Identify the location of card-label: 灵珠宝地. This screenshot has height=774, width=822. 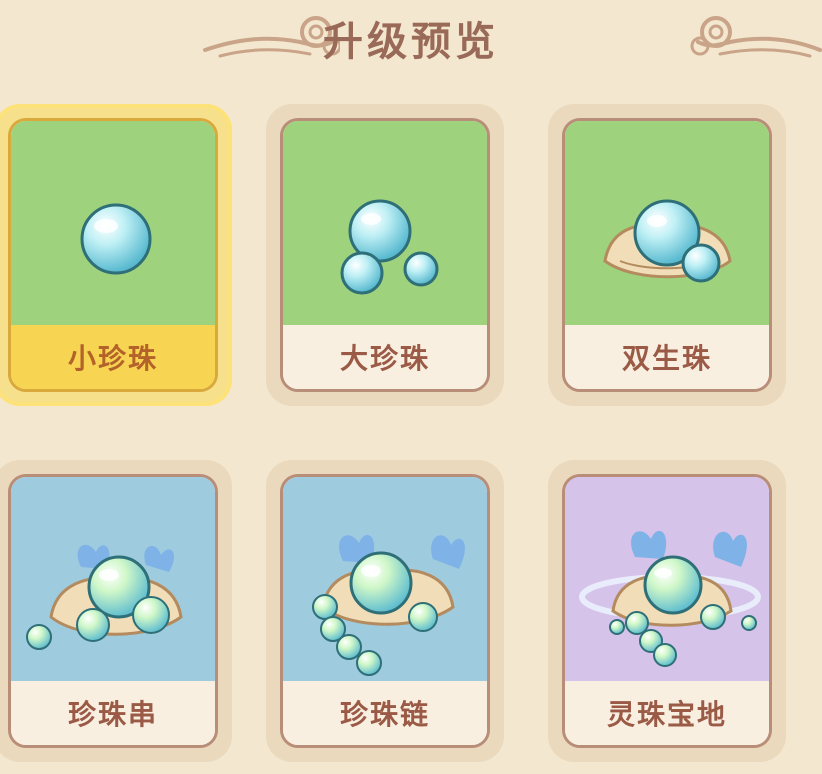
(666, 714).